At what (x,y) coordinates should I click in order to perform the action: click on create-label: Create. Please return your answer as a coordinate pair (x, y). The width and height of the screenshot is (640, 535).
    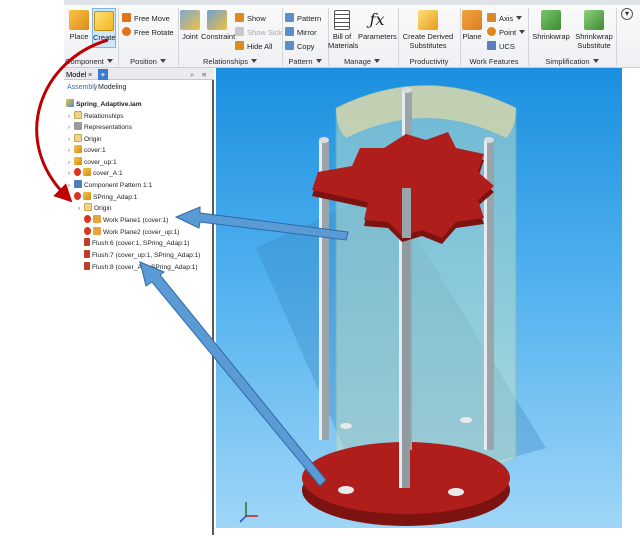
    Looking at the image, I should click on (104, 37).